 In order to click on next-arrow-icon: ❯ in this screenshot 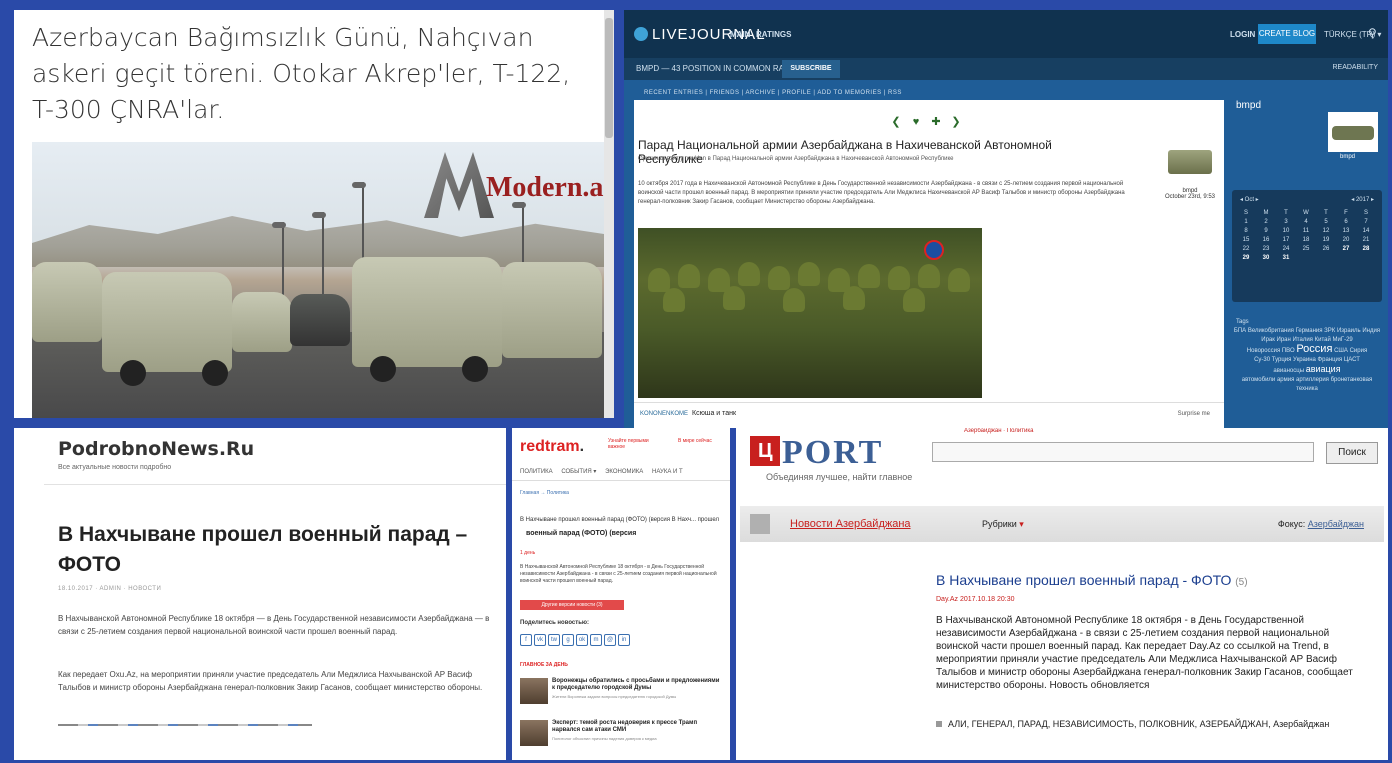, I will do `click(956, 122)`.